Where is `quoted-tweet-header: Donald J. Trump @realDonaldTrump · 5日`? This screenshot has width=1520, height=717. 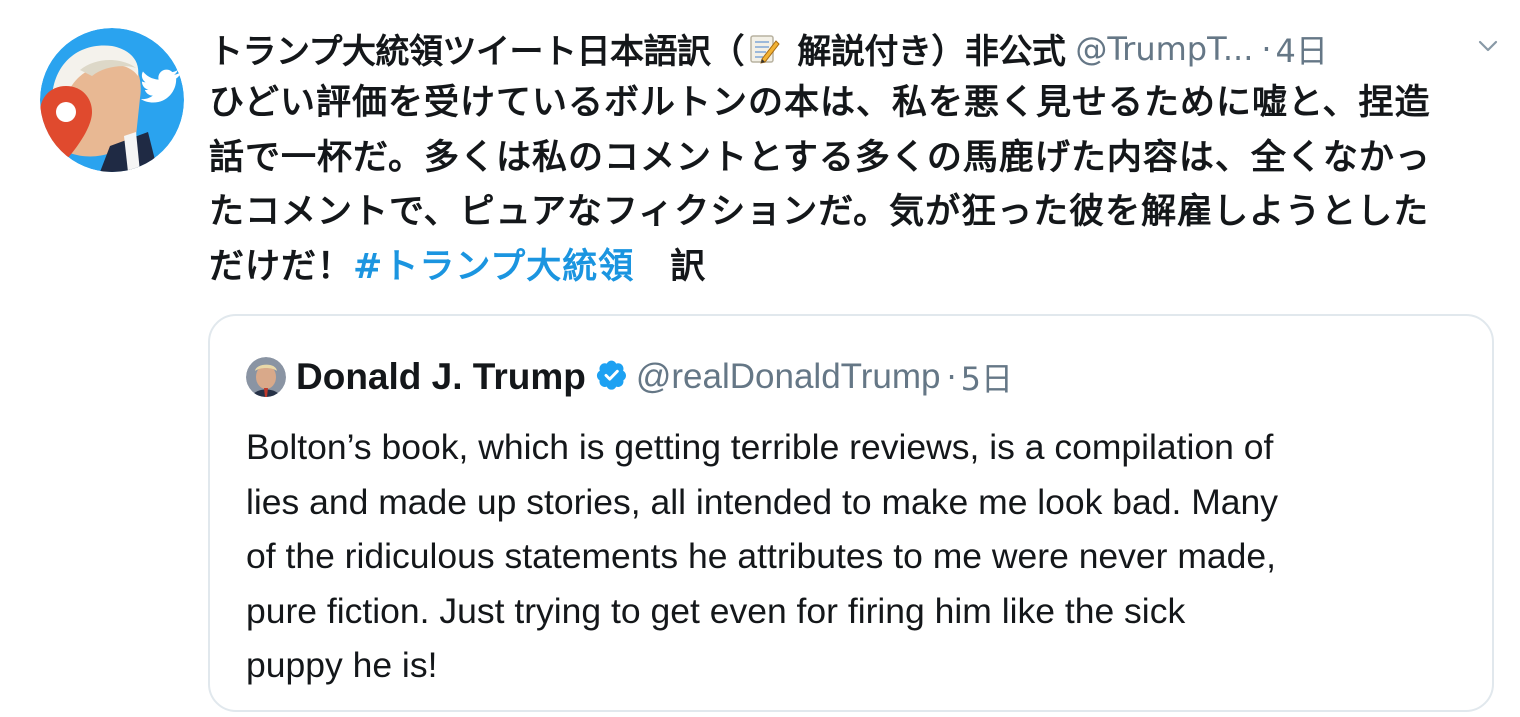 quoted-tweet-header: Donald J. Trump @realDonaldTrump · 5日 is located at coordinates (629, 377).